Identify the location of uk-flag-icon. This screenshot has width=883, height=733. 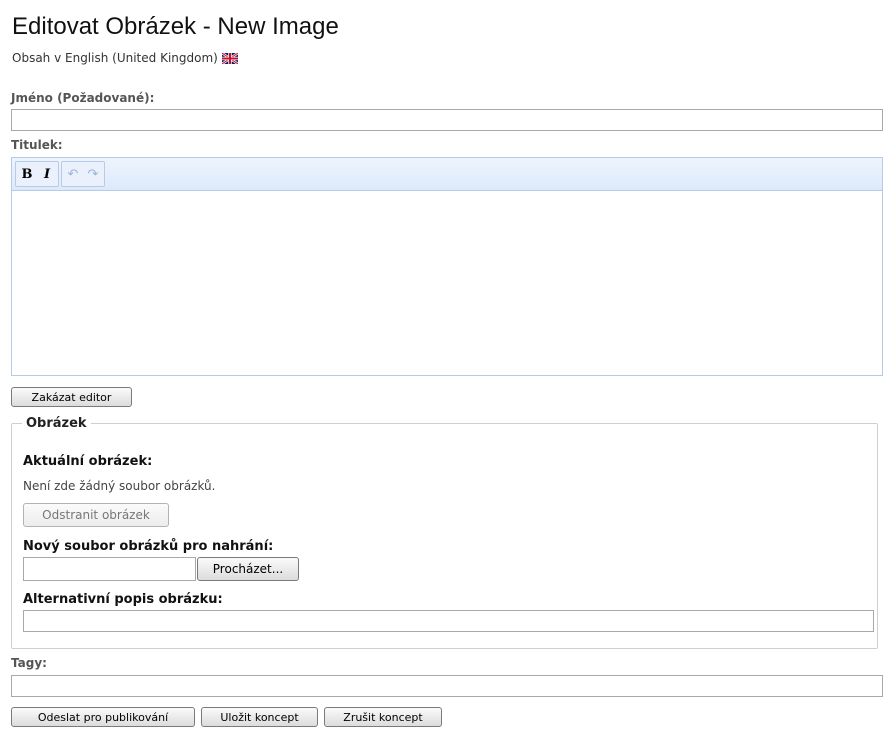
(229, 58).